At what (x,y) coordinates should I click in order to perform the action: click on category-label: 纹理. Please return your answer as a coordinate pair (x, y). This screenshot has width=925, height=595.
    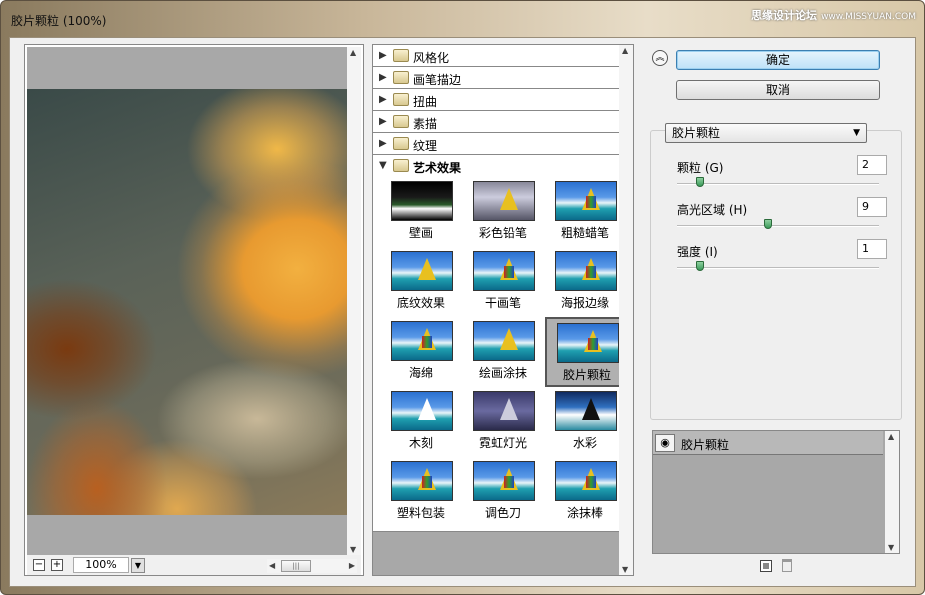
    Looking at the image, I should click on (425, 146).